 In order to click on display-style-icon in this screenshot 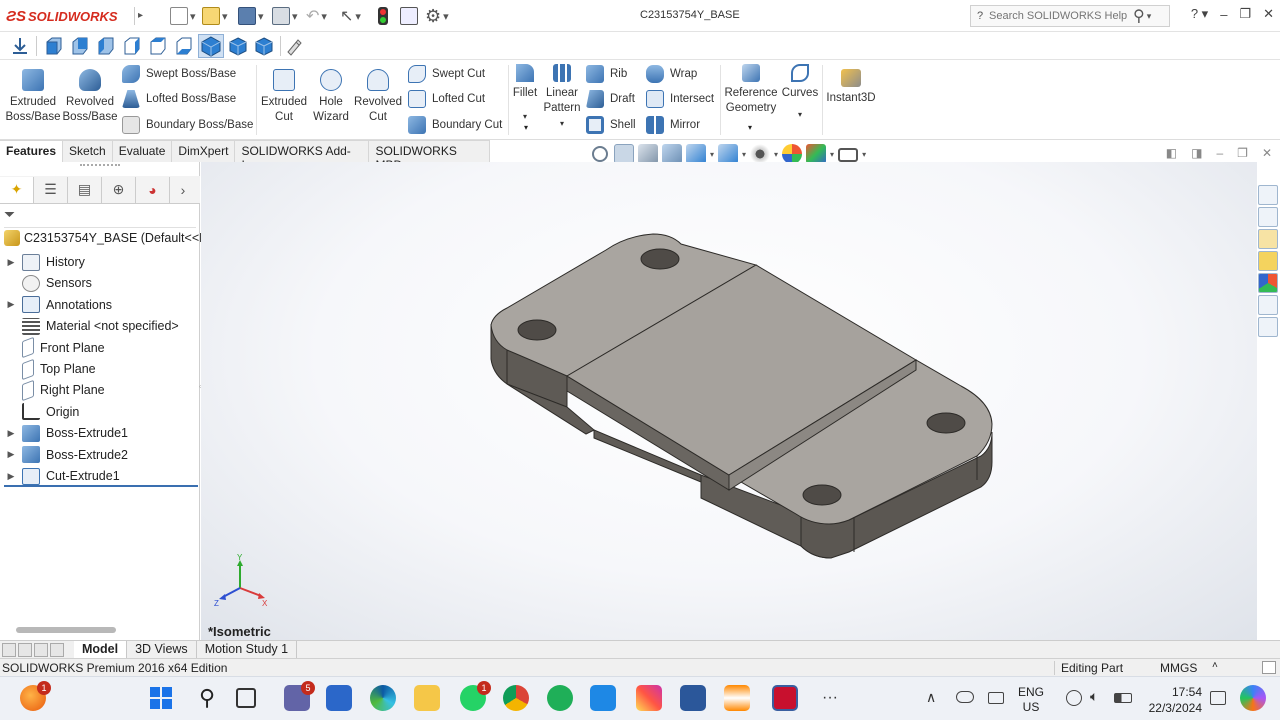, I will do `click(728, 154)`.